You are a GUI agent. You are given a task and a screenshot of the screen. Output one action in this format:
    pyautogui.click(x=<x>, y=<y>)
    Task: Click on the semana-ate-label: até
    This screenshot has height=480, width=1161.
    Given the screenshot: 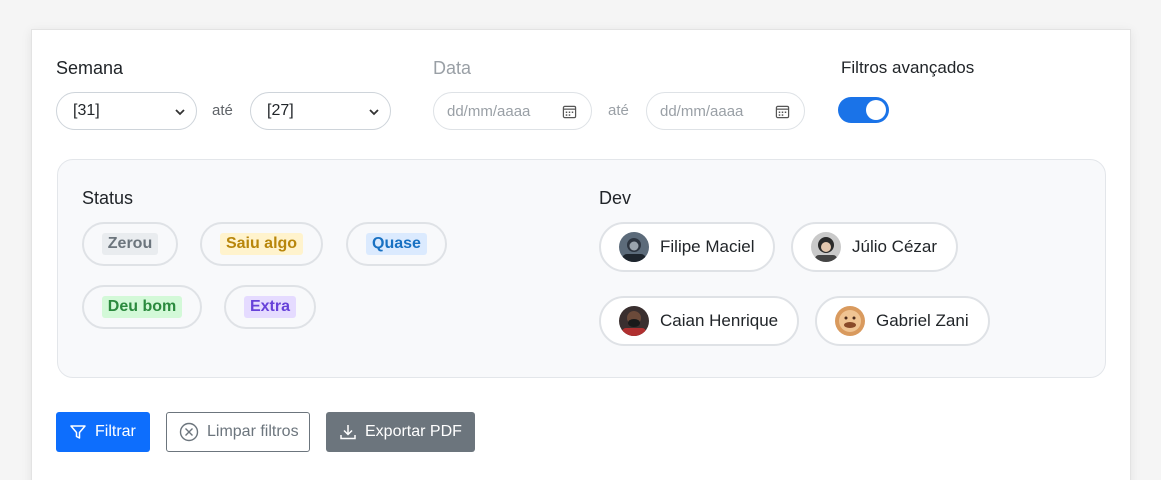 What is the action you would take?
    pyautogui.click(x=222, y=110)
    